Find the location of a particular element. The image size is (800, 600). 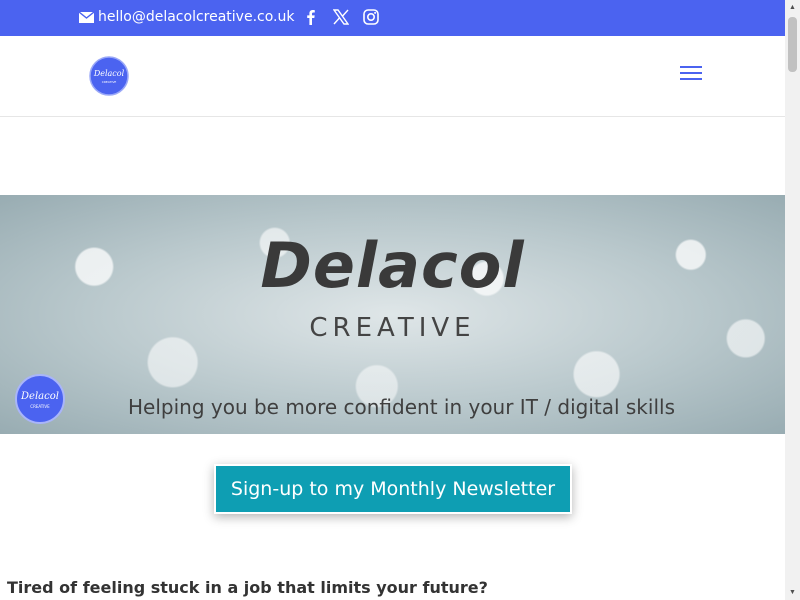

hero-subtitle: CREATIVE is located at coordinates (392, 328).